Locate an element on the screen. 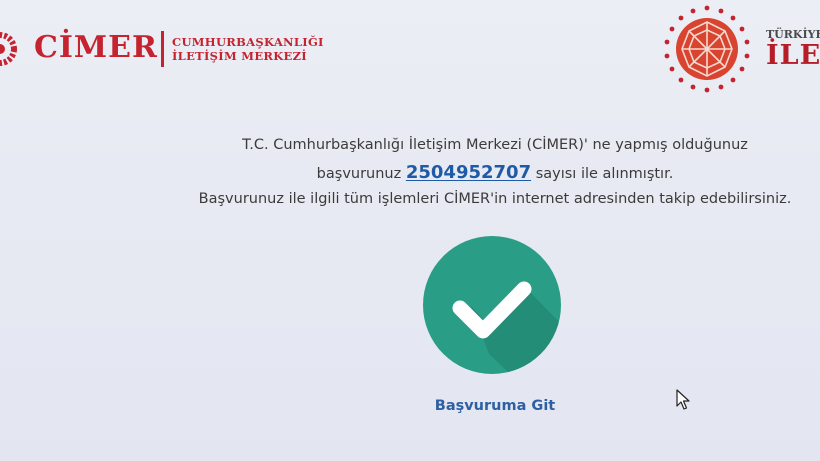 This screenshot has height=461, width=820. presidency-emblem-icon is located at coordinates (707, 49).